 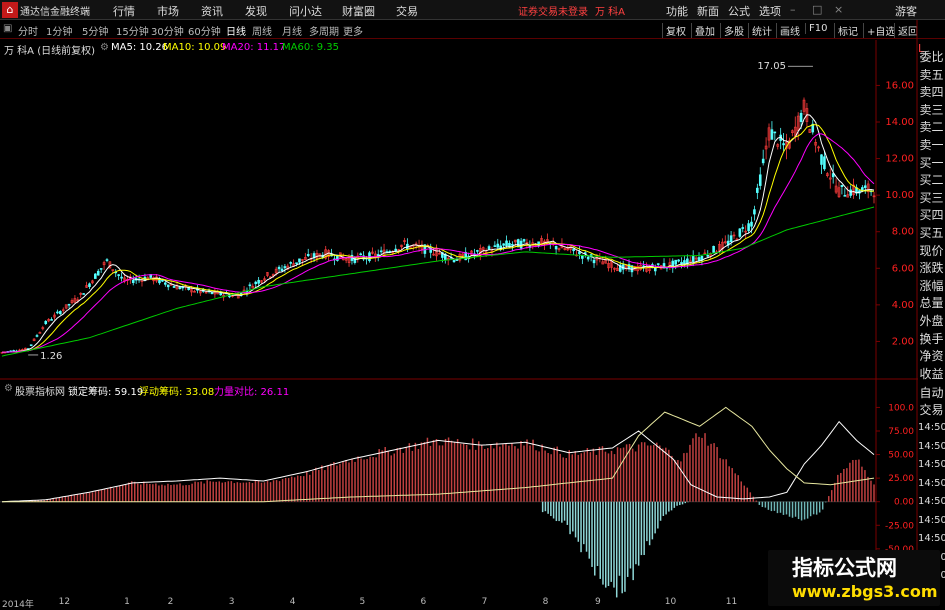 What do you see at coordinates (771, 66) in the screenshot?
I see `high-label: 17.05` at bounding box center [771, 66].